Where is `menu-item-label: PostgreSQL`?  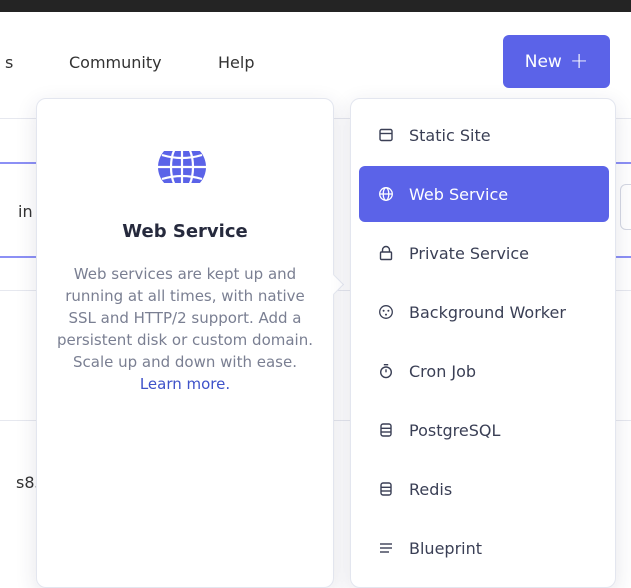 menu-item-label: PostgreSQL is located at coordinates (455, 430).